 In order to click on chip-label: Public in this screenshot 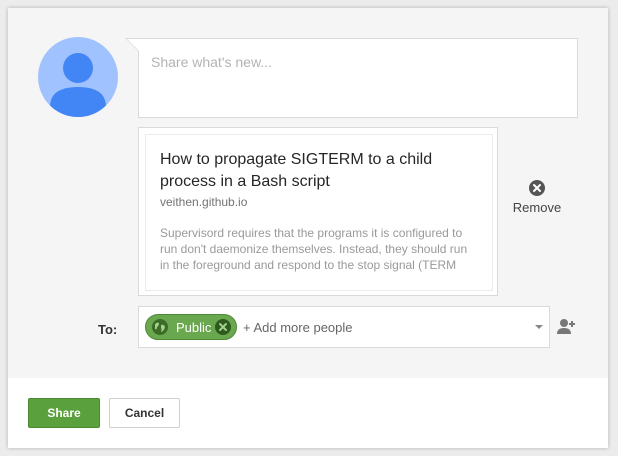, I will do `click(194, 327)`.